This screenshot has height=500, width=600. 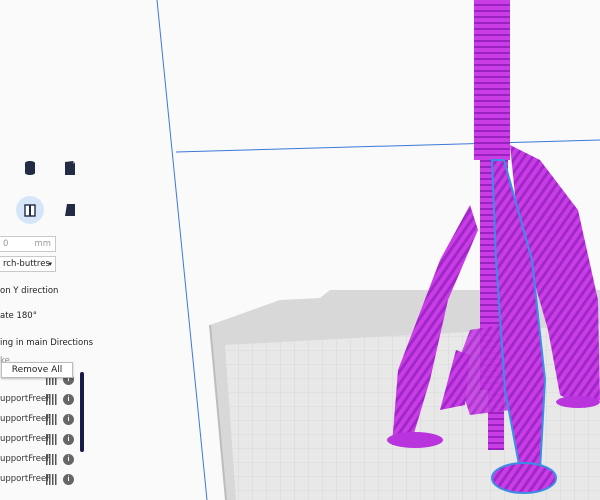 I want to click on list-scrollbar, so click(x=82, y=412).